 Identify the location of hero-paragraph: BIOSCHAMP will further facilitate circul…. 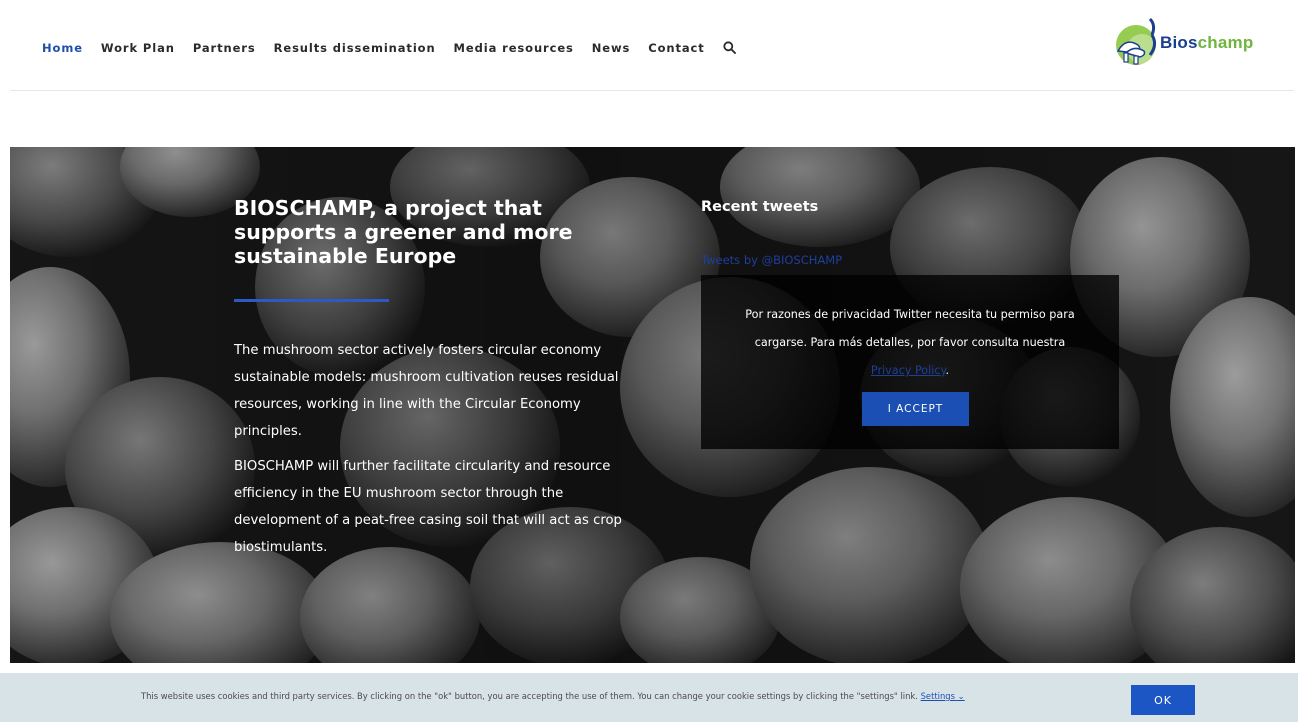
(428, 507).